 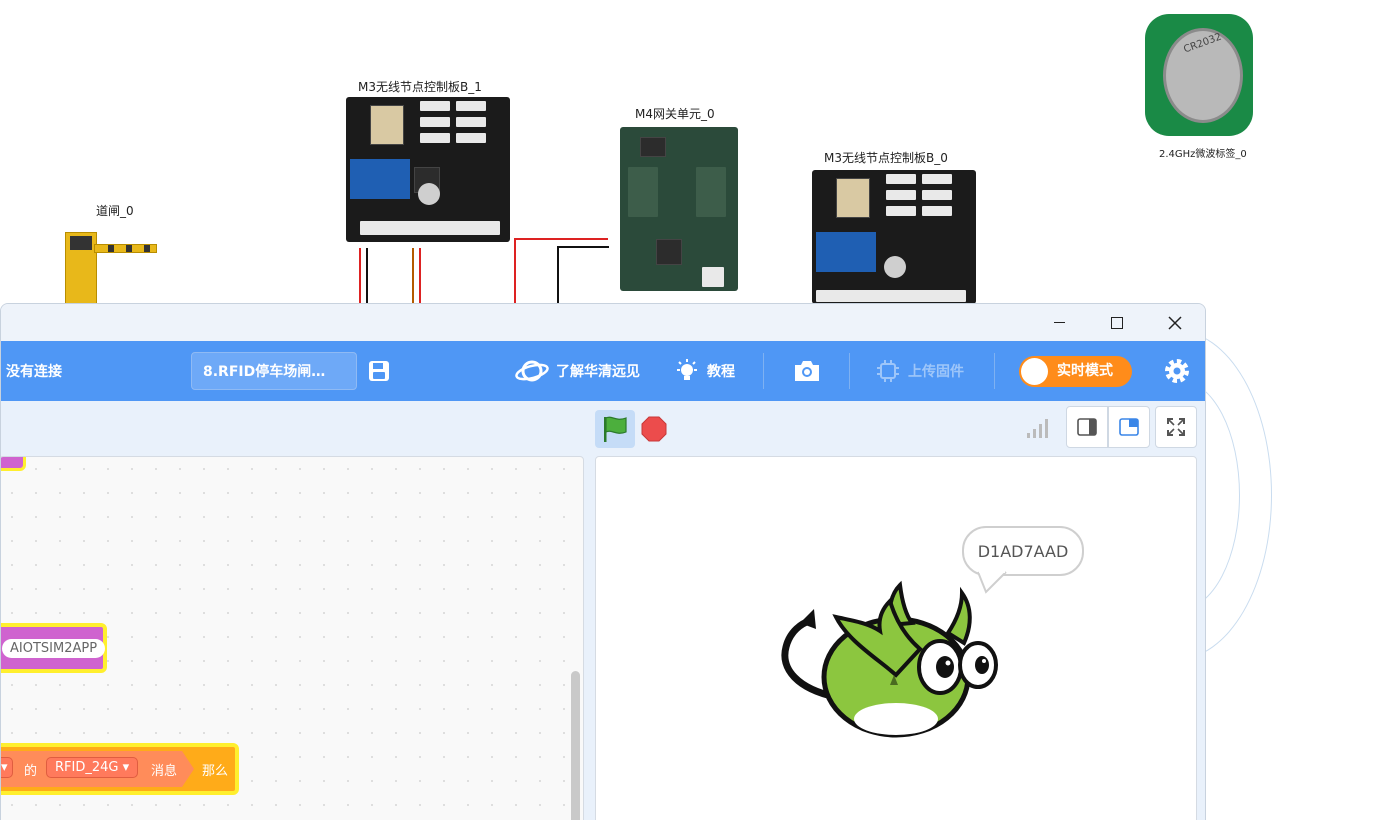 I want to click on gear-icon, so click(x=1177, y=371).